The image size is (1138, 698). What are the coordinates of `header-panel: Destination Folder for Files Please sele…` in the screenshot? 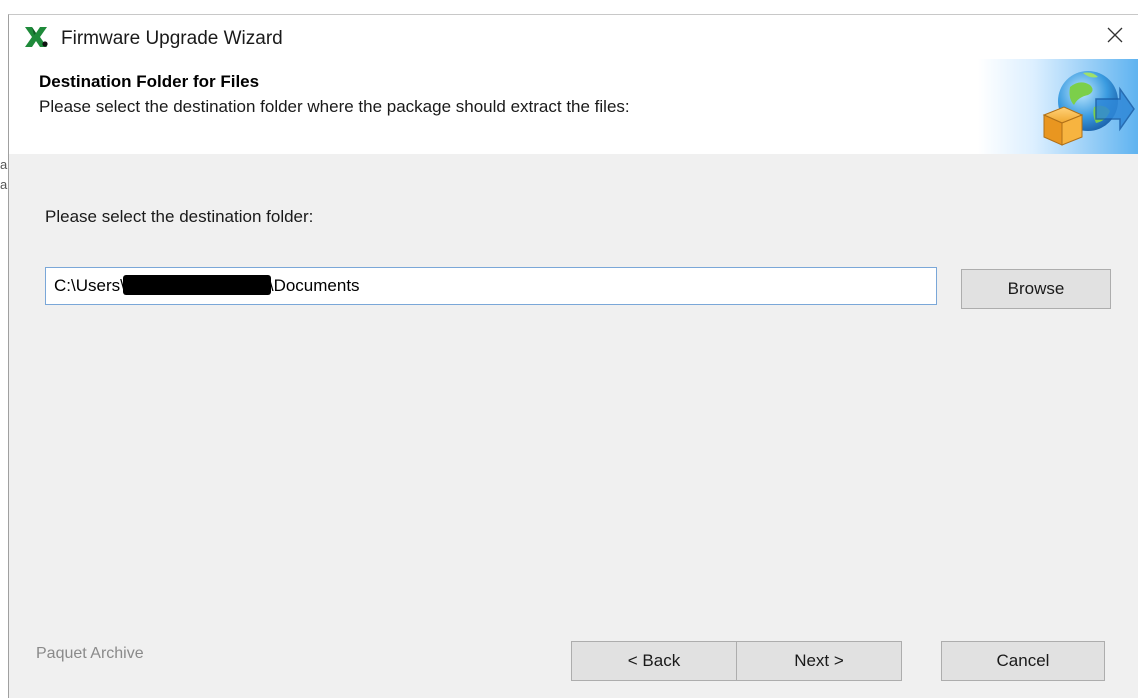 It's located at (573, 106).